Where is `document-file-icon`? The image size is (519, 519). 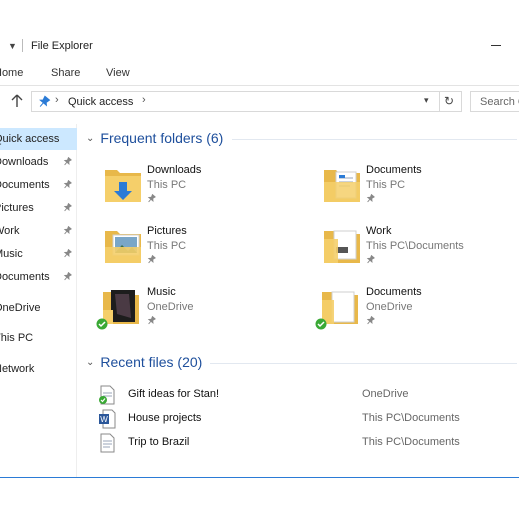 document-file-icon is located at coordinates (107, 443).